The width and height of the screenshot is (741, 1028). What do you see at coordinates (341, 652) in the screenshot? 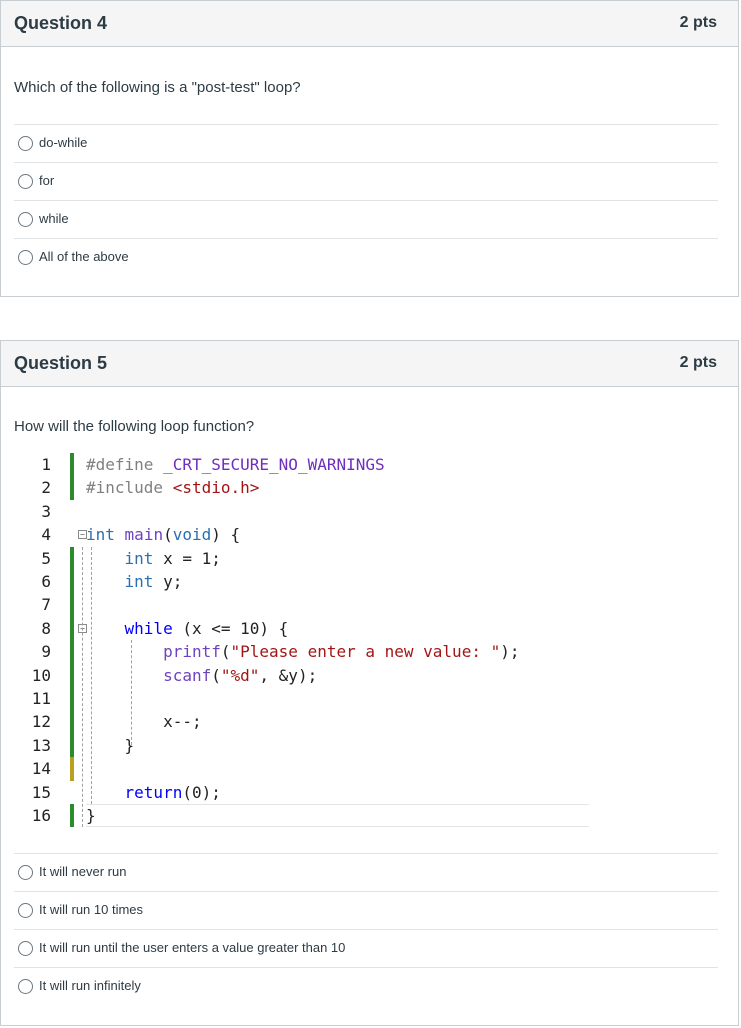
I see `code-text: printf("Please enter a new value: ");` at bounding box center [341, 652].